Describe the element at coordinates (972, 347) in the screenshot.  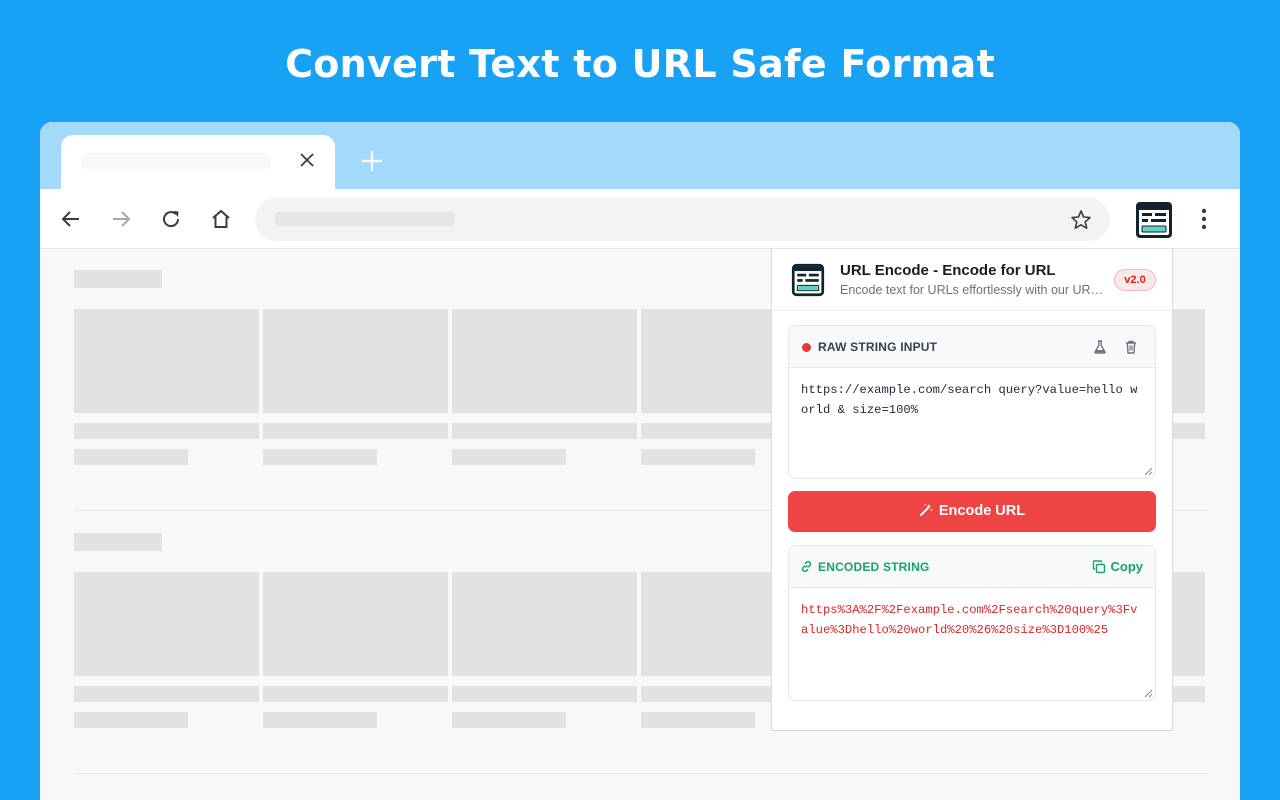
I see `raw-input-header: RAW STRING INPUT` at that location.